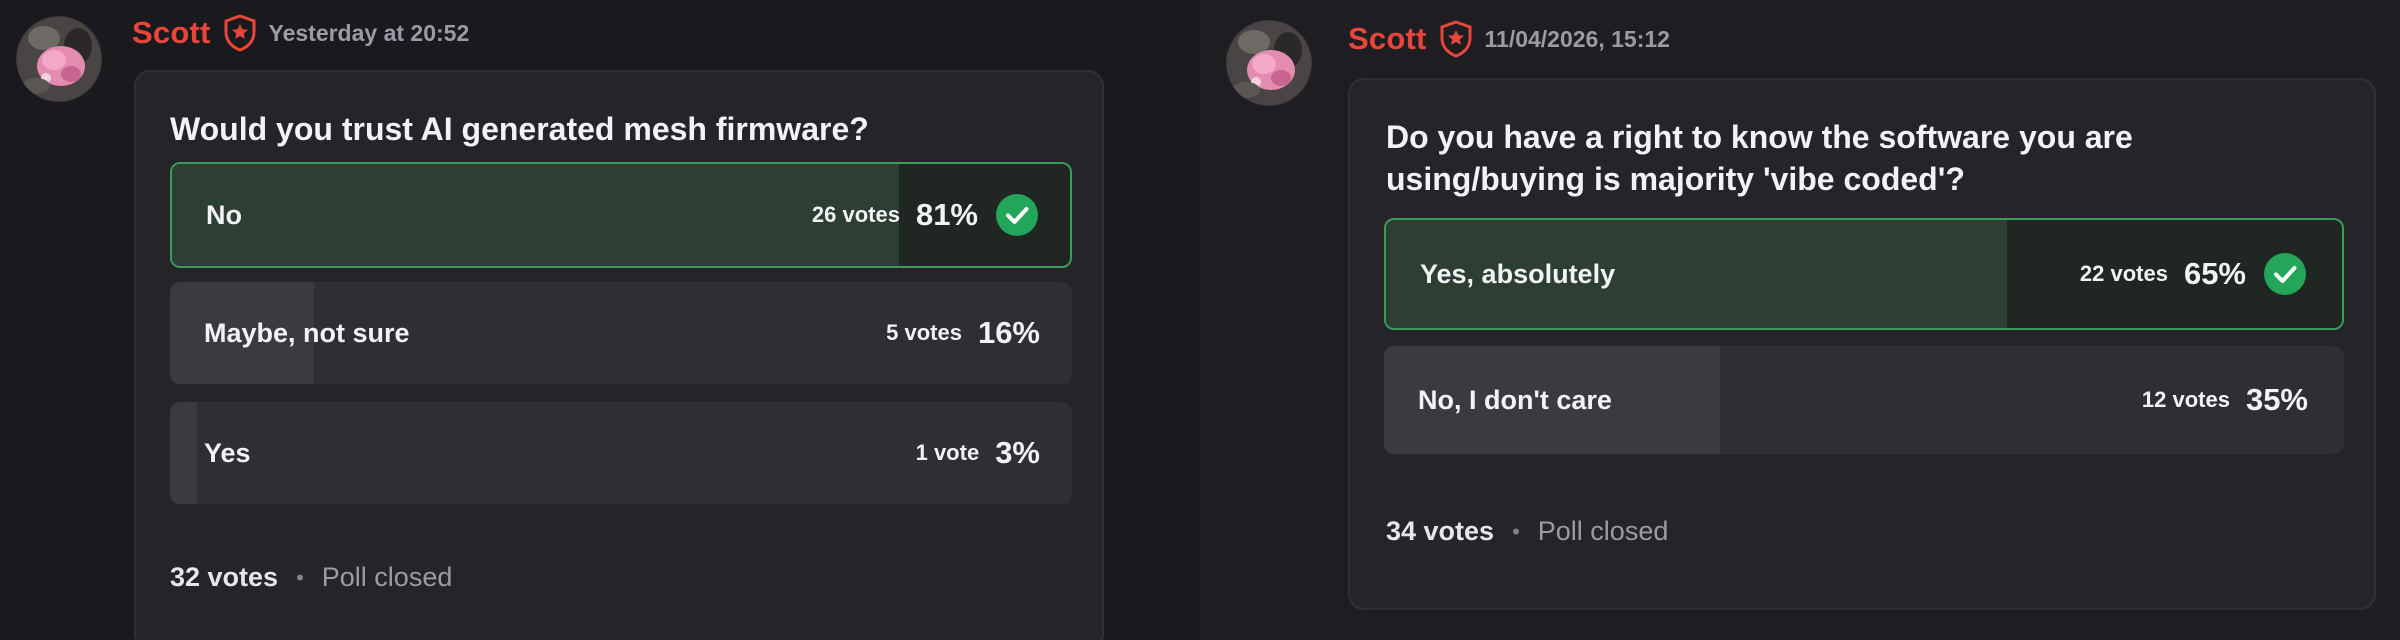 This screenshot has width=2400, height=640. Describe the element at coordinates (1864, 274) in the screenshot. I see `poll-answer-yes-absolutely: Yes, absolutely 22 votes 65%` at that location.